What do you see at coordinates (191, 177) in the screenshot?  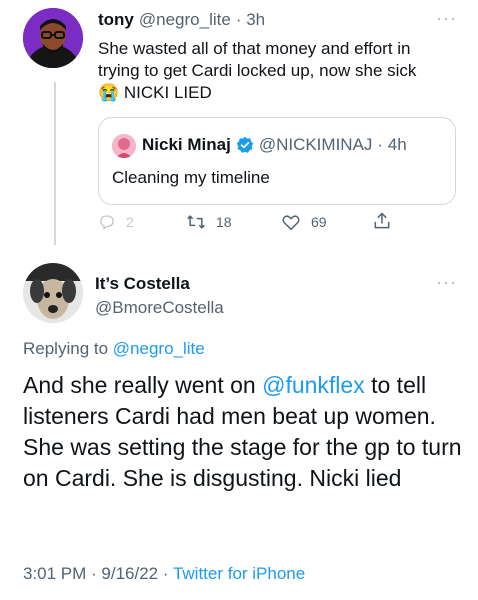 I see `quote-text: Cleaning my timeline` at bounding box center [191, 177].